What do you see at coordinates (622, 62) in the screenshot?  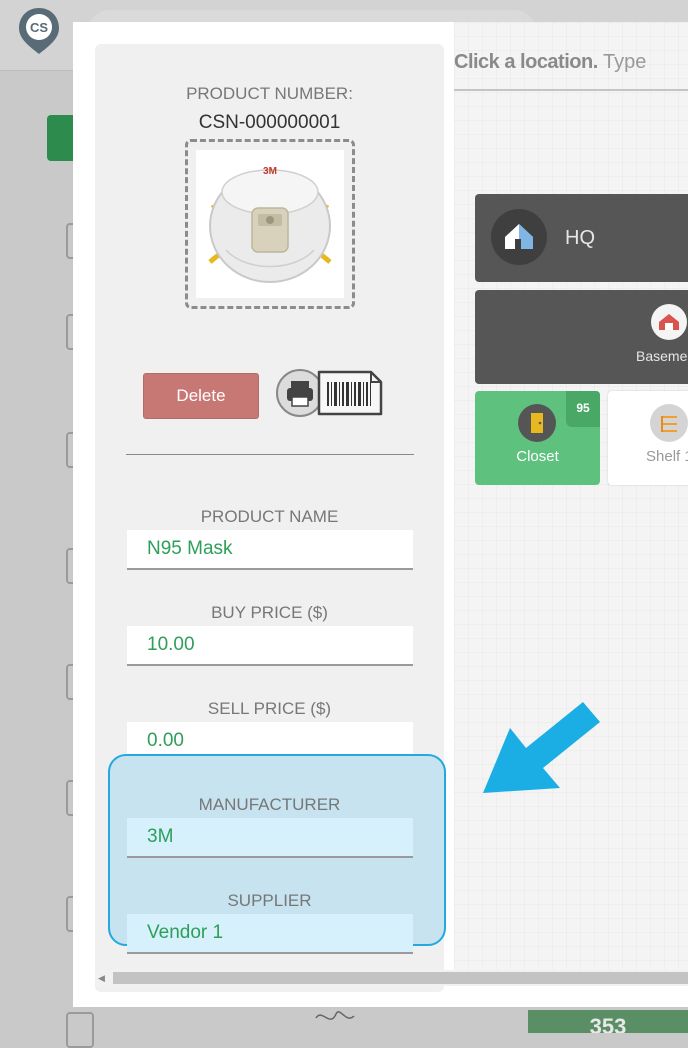 I see `location-prompt-rest: Type` at bounding box center [622, 62].